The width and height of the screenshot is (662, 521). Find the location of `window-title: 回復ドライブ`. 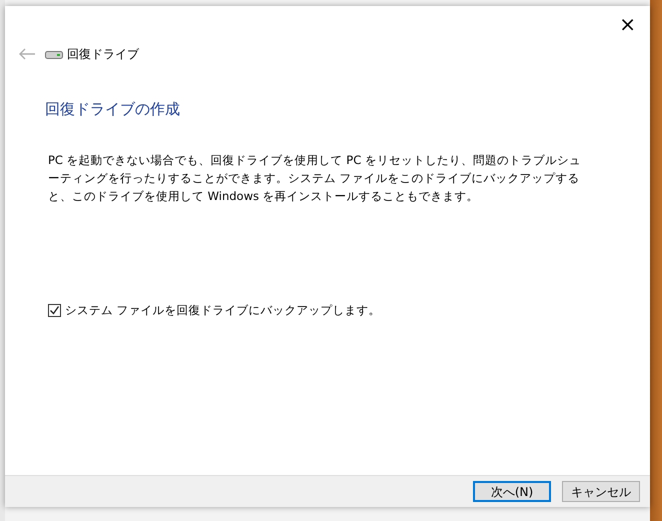

window-title: 回復ドライブ is located at coordinates (103, 54).